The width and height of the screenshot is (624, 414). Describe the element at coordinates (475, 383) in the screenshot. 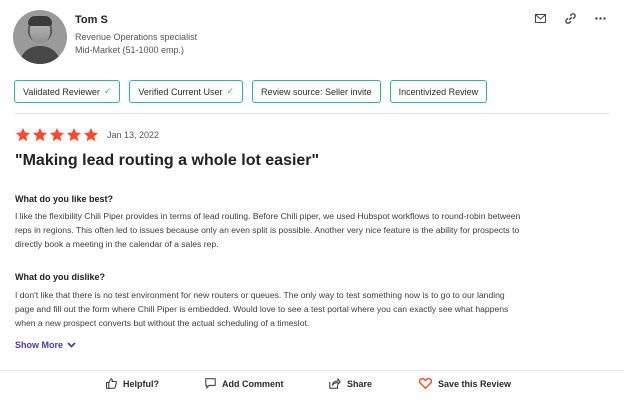

I see `save-review-label: Save this Review` at that location.